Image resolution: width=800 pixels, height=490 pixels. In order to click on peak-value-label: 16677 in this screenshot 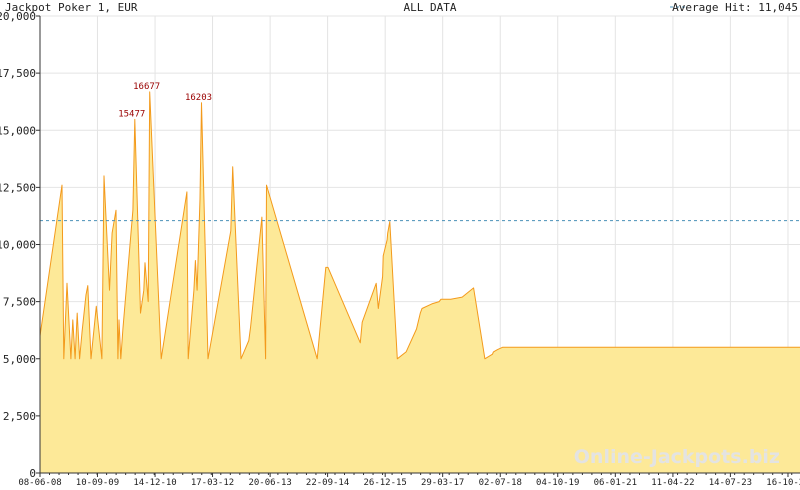, I will do `click(146, 87)`.